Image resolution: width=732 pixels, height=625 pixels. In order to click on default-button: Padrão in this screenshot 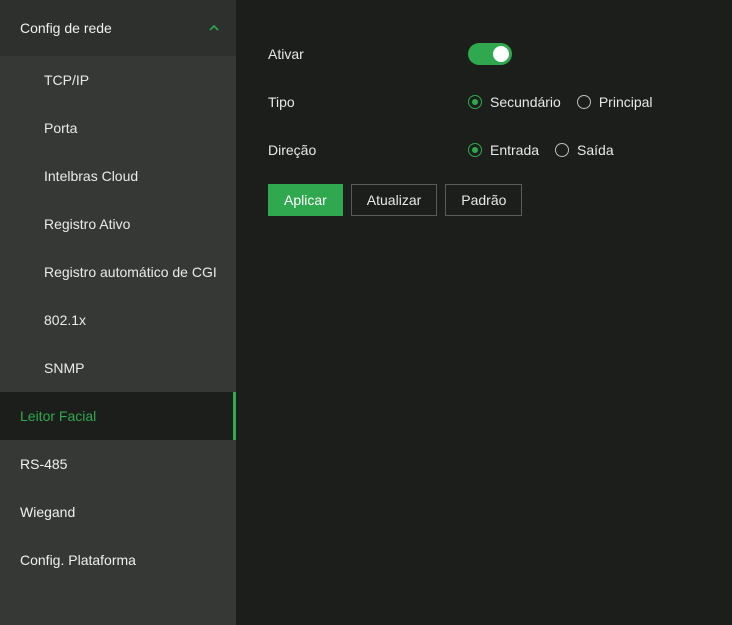, I will do `click(484, 200)`.